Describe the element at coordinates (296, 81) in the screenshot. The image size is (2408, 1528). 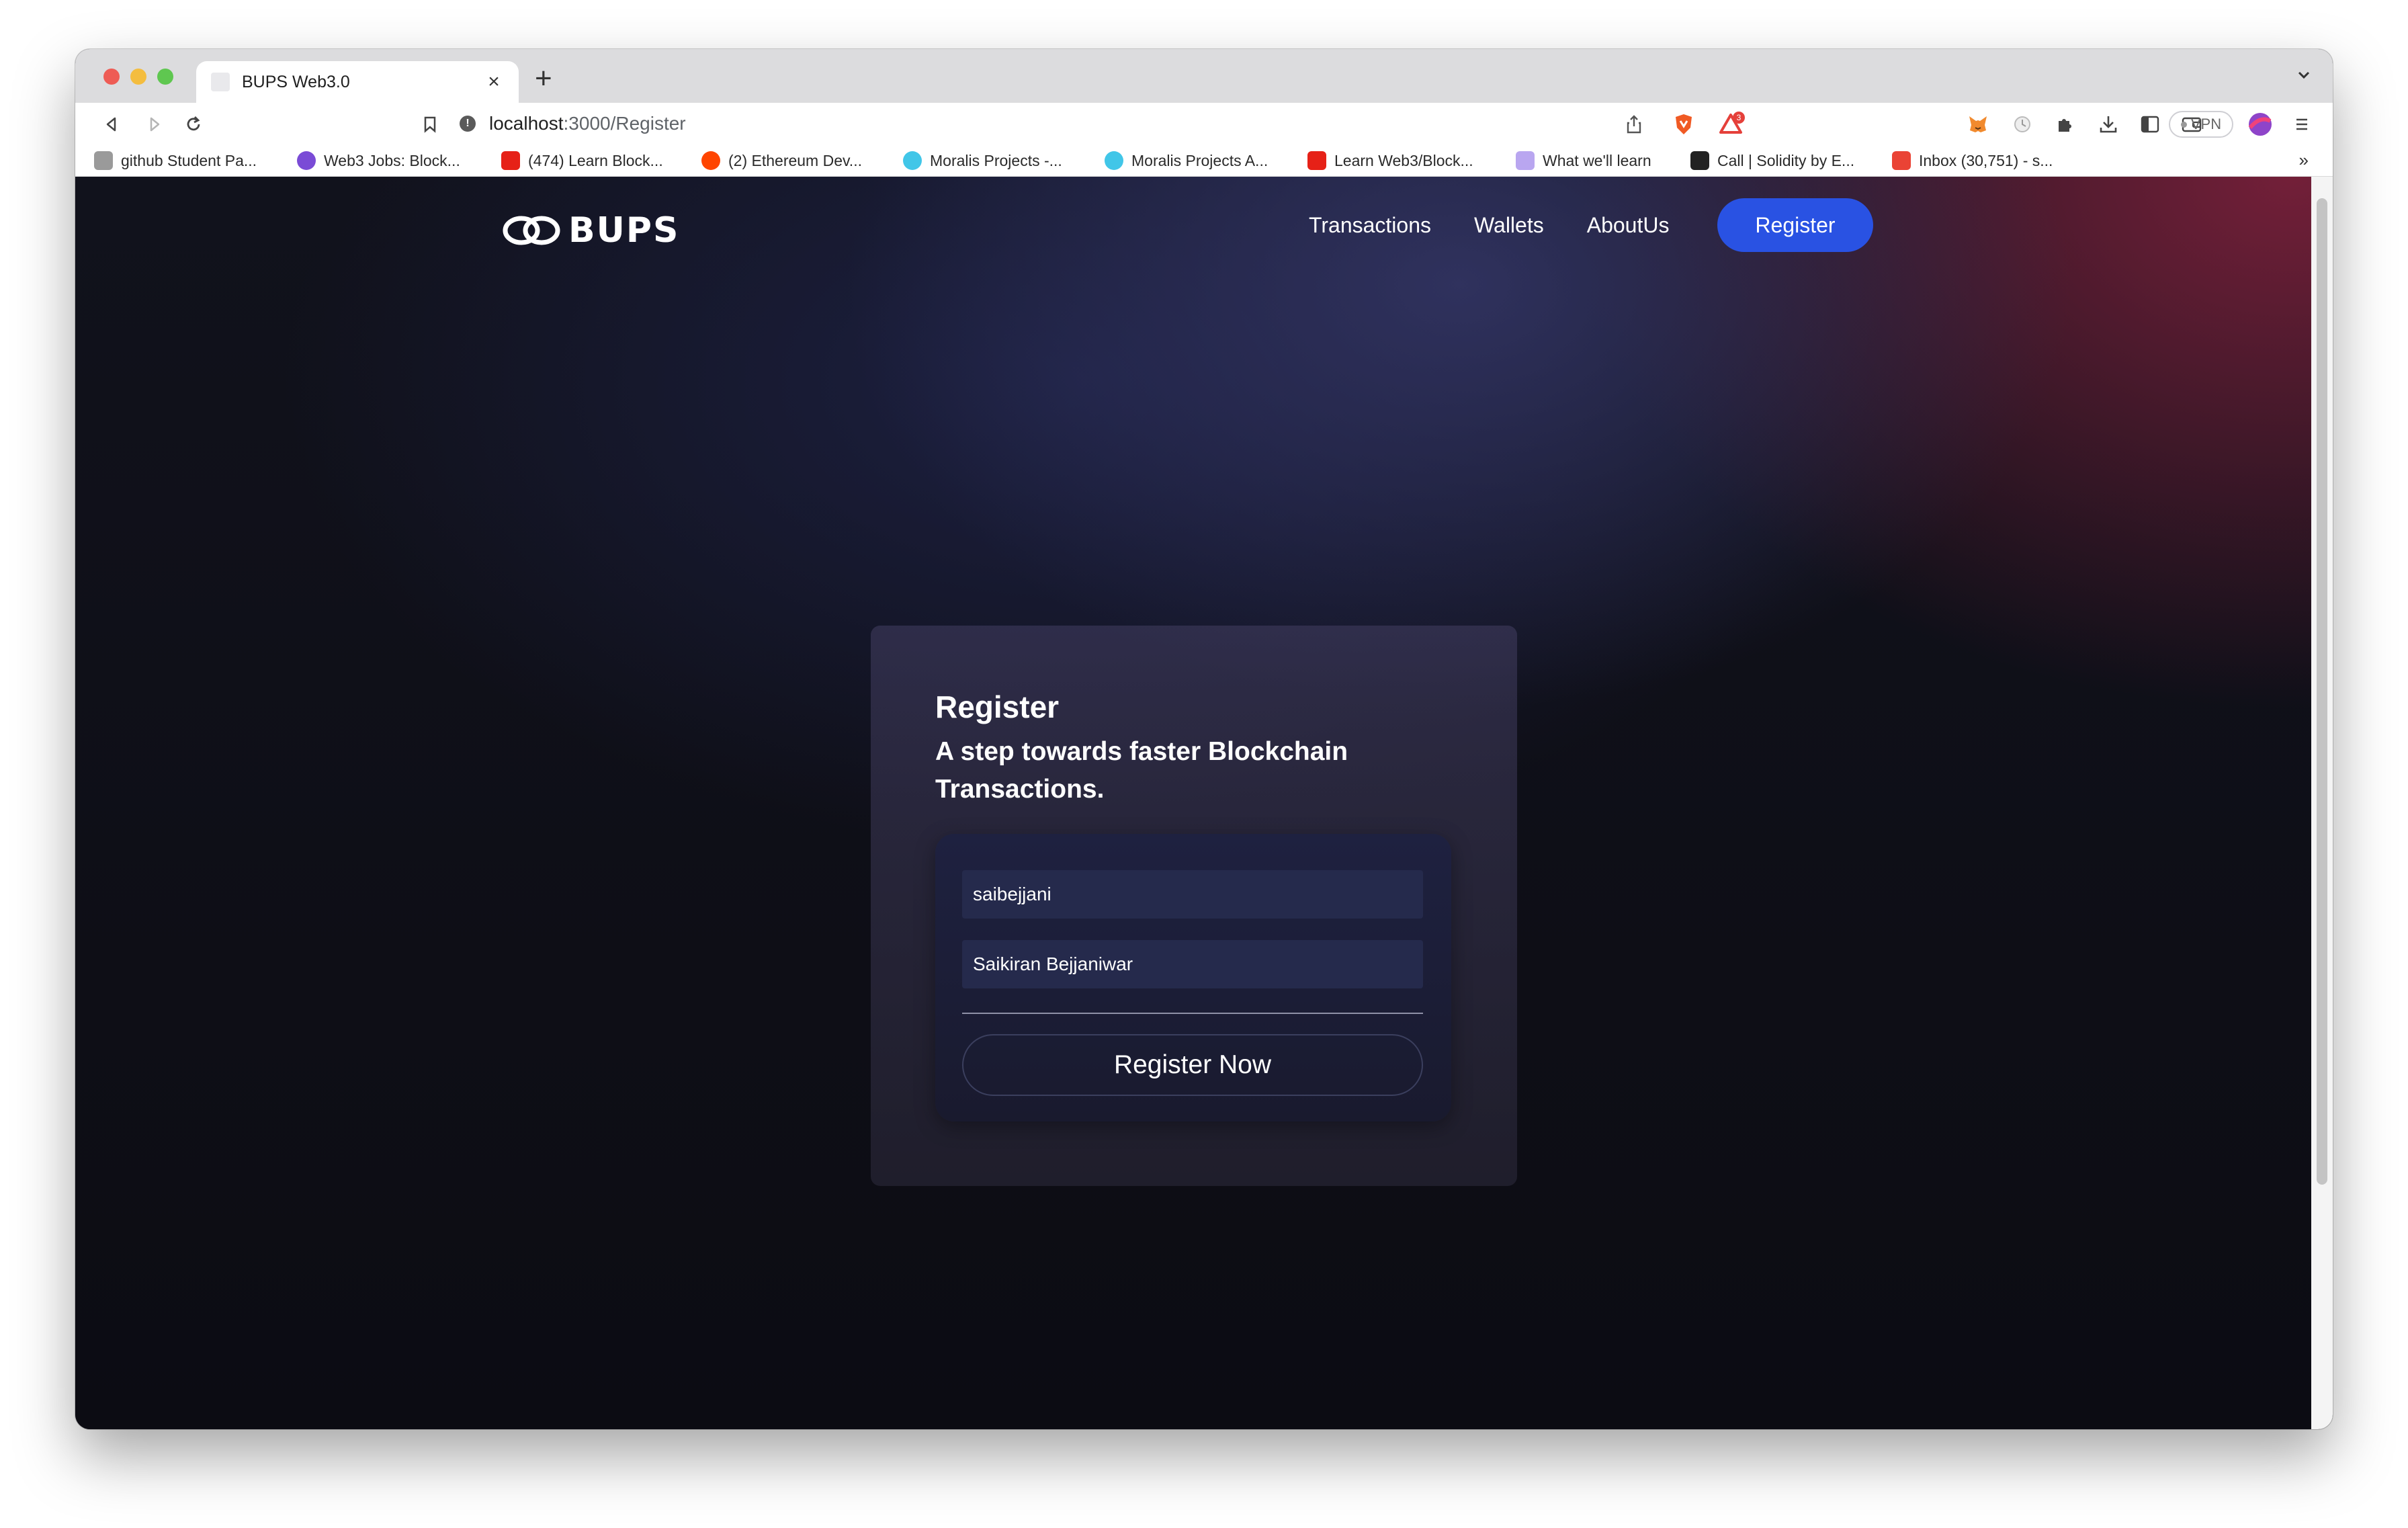
I see `tab-title: BUPS Web3.0` at that location.